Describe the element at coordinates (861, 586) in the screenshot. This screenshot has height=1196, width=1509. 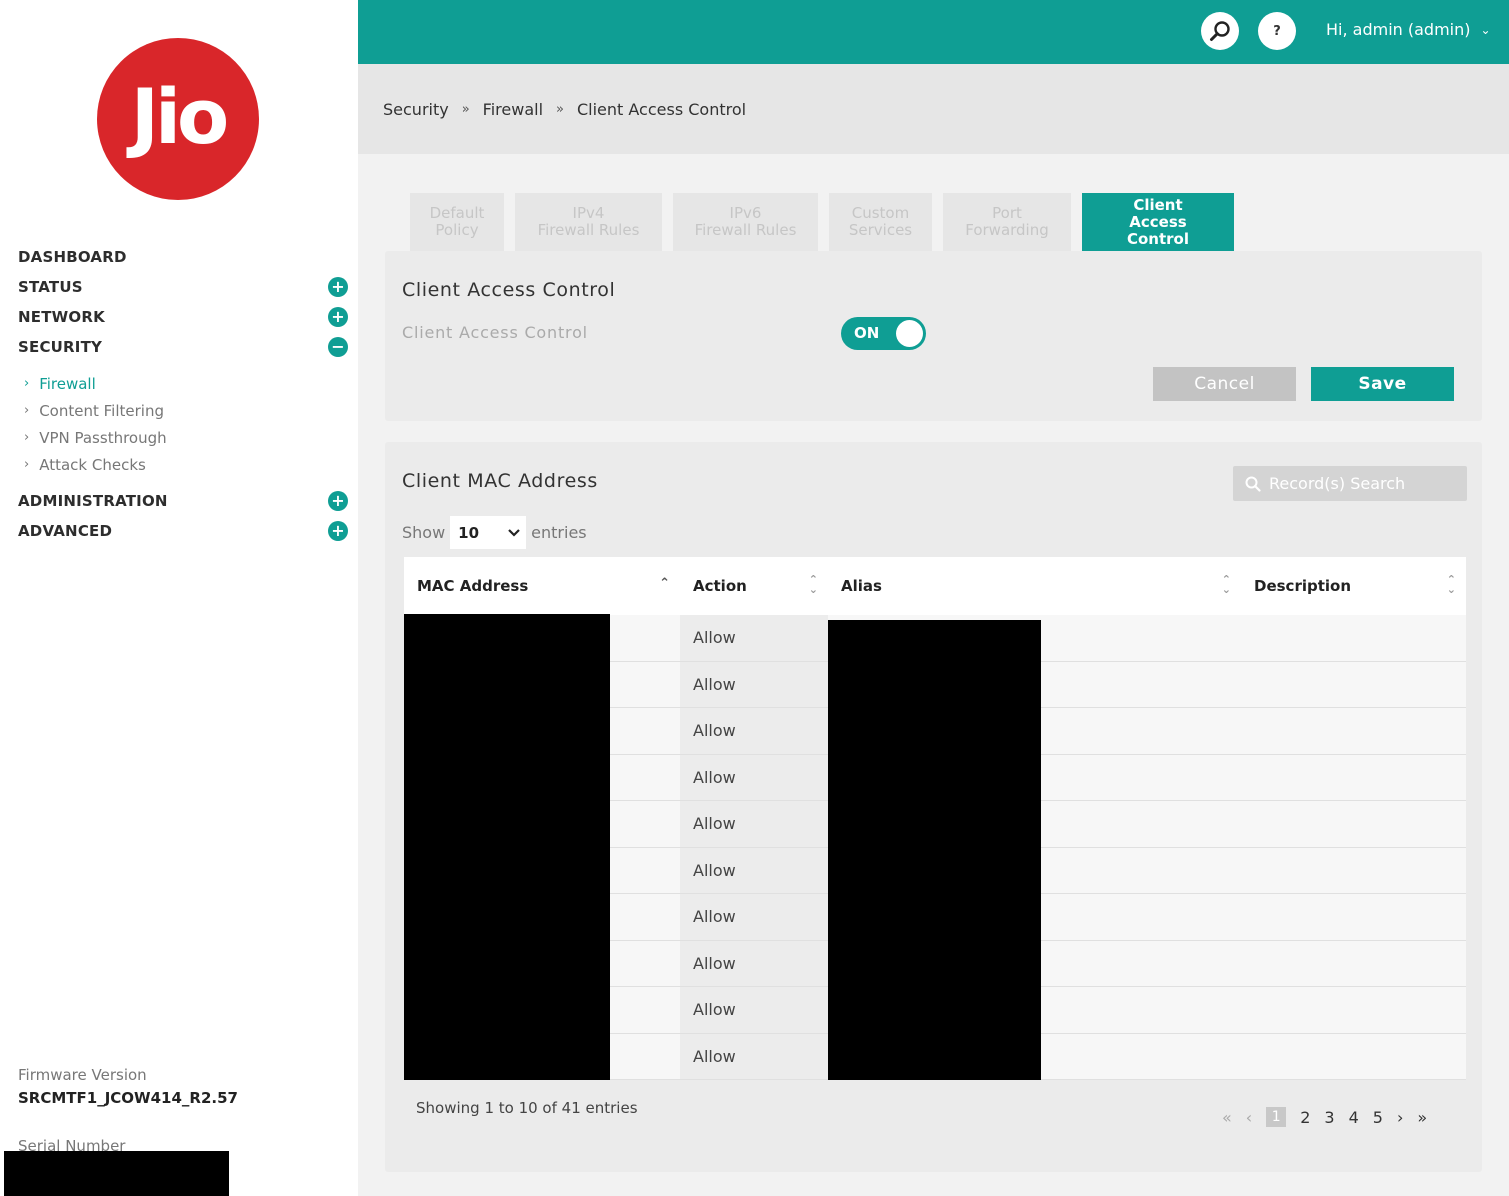
I see `column-label: Alias` at that location.